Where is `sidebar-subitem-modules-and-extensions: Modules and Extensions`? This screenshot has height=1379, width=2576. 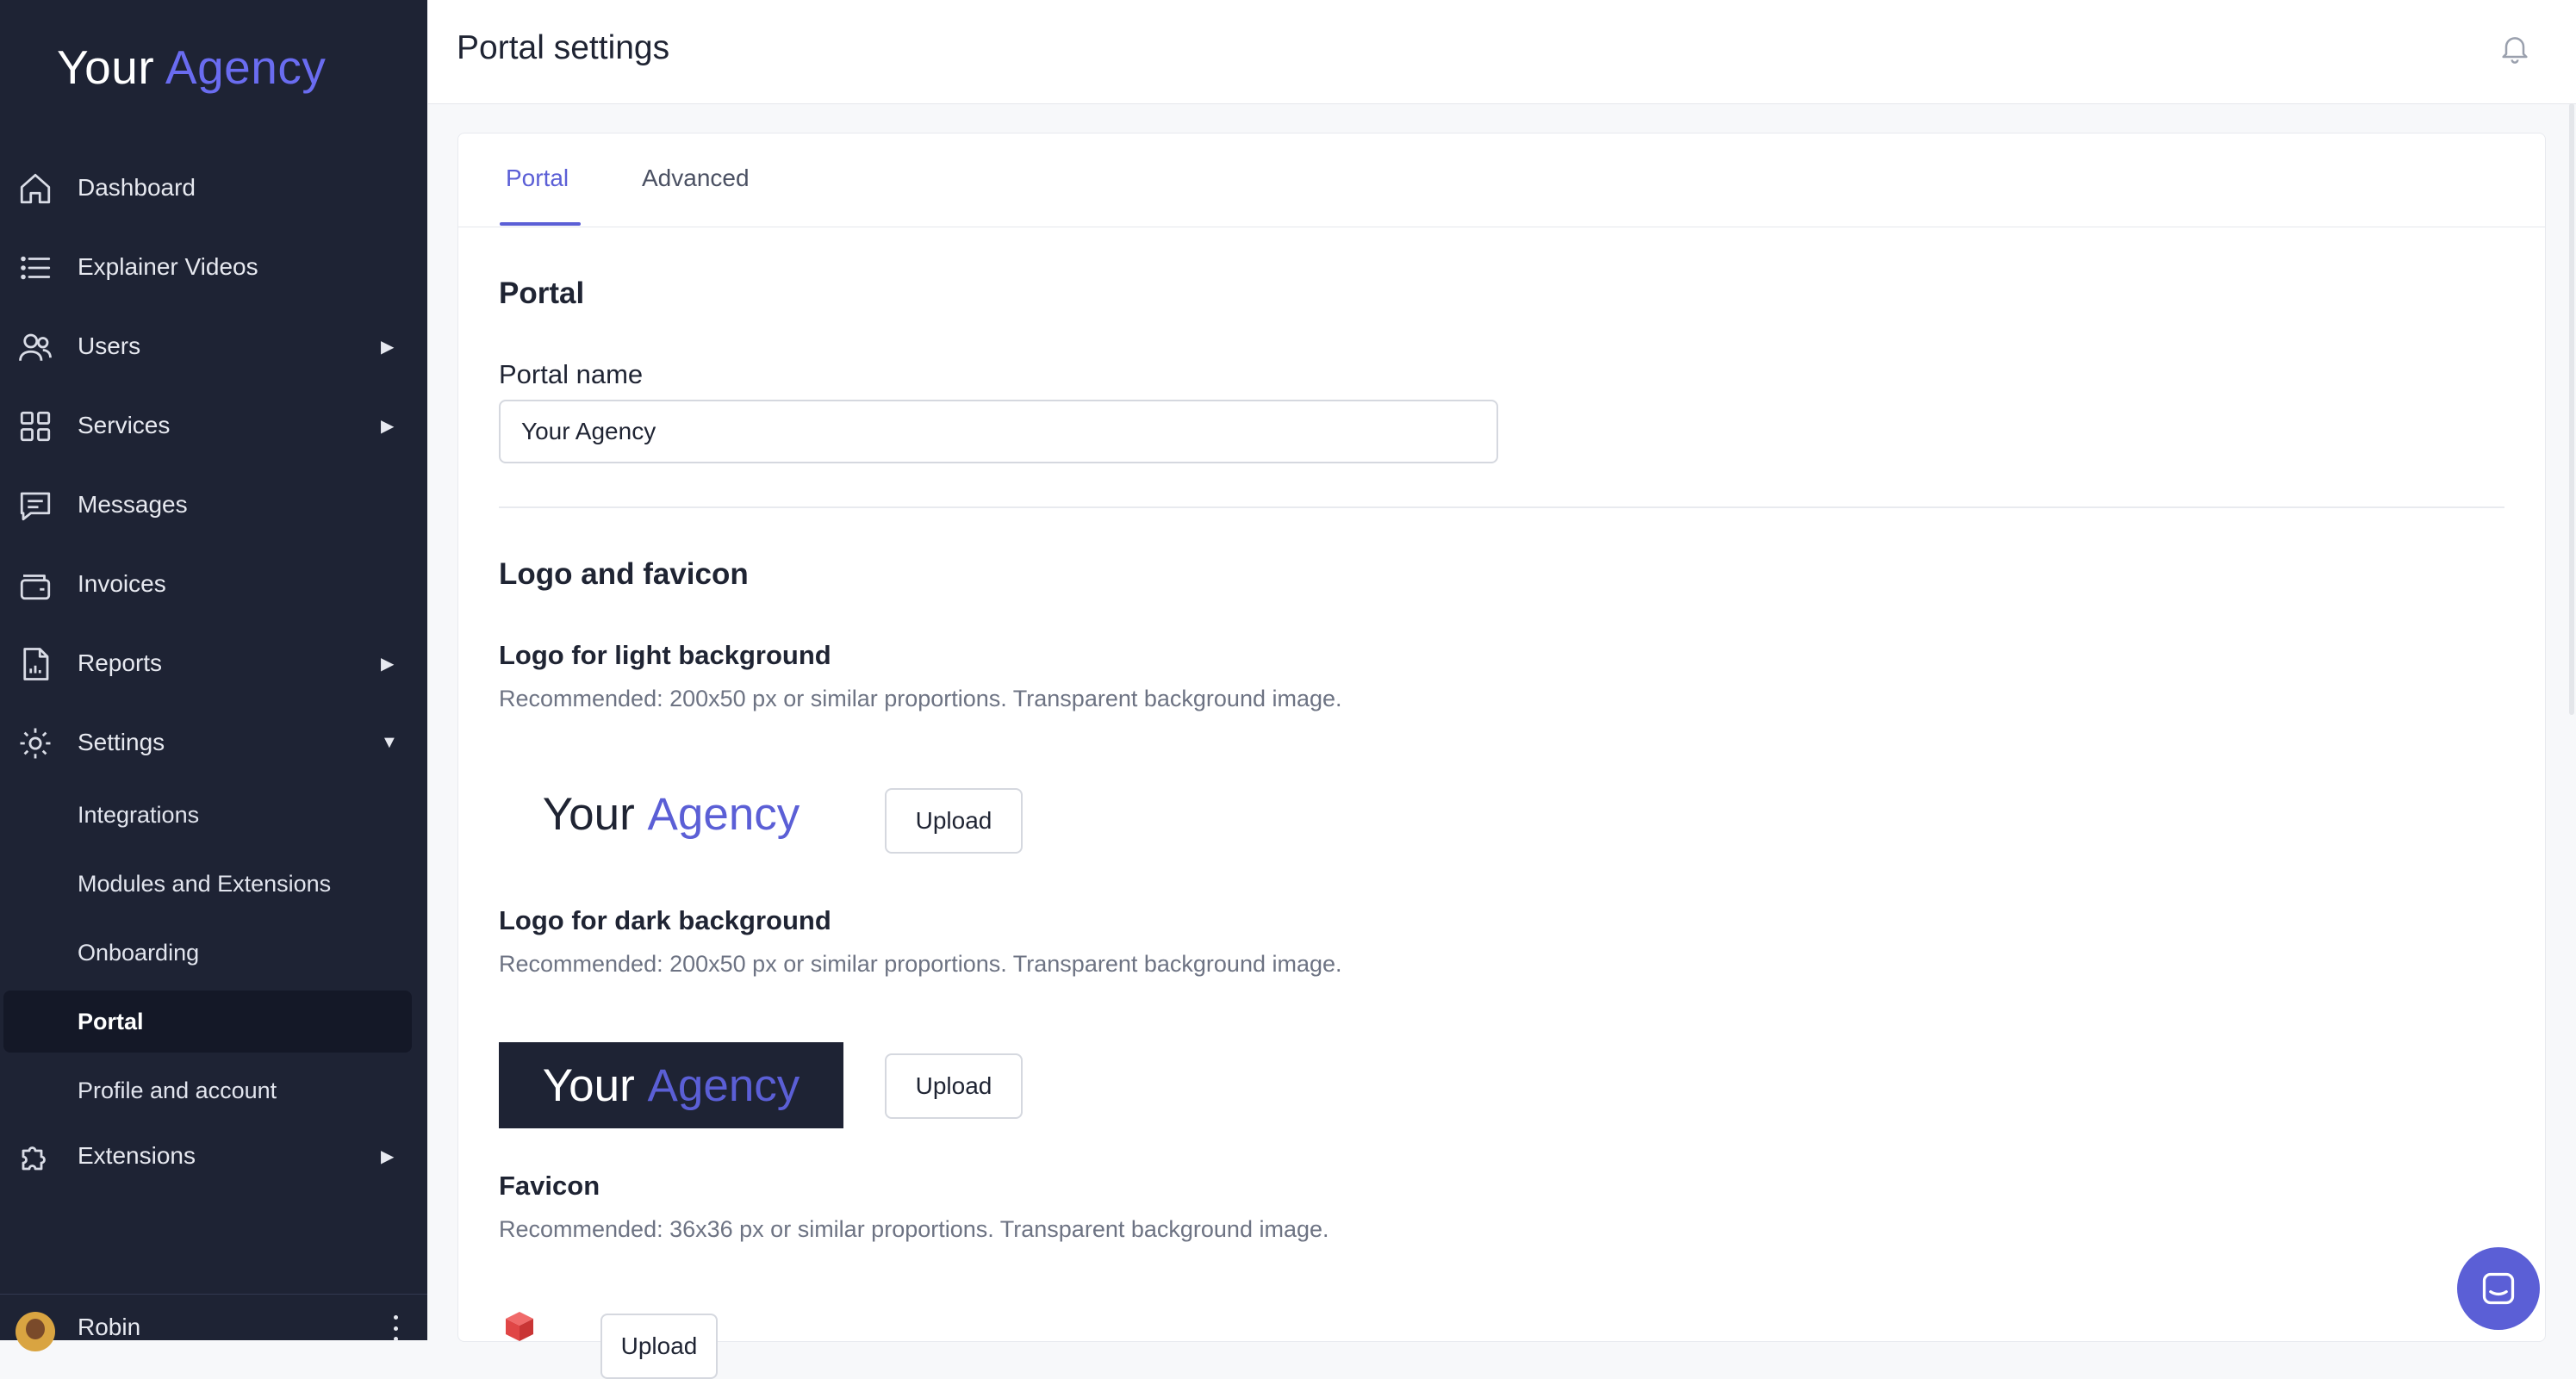
sidebar-subitem-modules-and-extensions: Modules and Extensions is located at coordinates (214, 884).